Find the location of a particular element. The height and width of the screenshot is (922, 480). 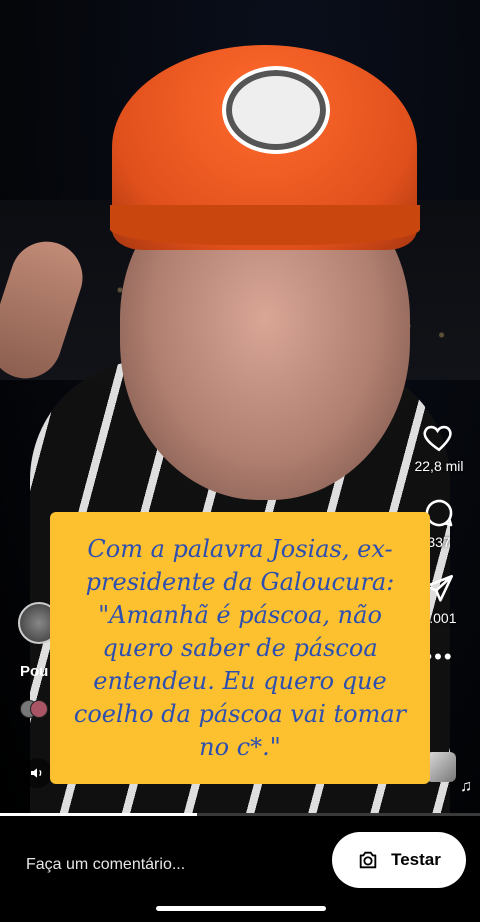

cap-brim is located at coordinates (265, 225).